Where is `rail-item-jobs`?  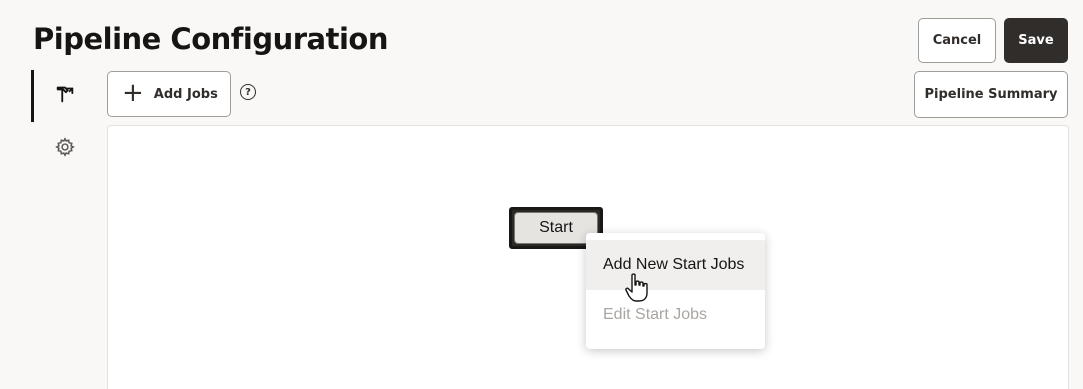 rail-item-jobs is located at coordinates (65, 94).